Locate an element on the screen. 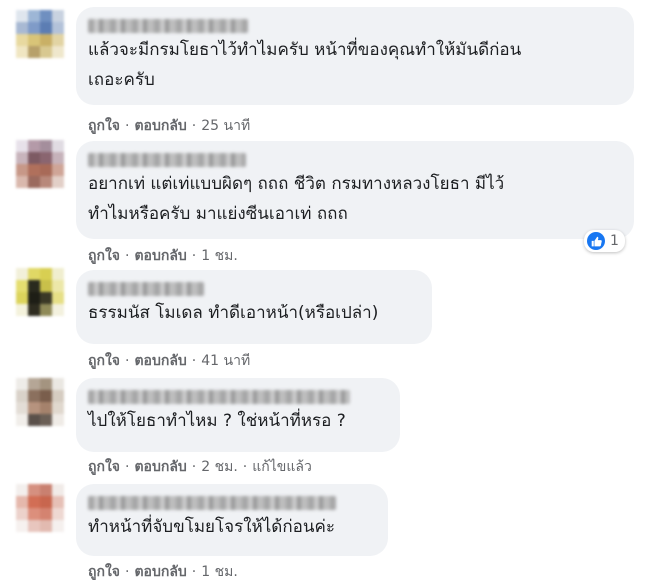 This screenshot has height=584, width=650. comment-text: ไปให้โยธาทำไหม ? ใช่หน้าที่หรอ ? is located at coordinates (217, 421).